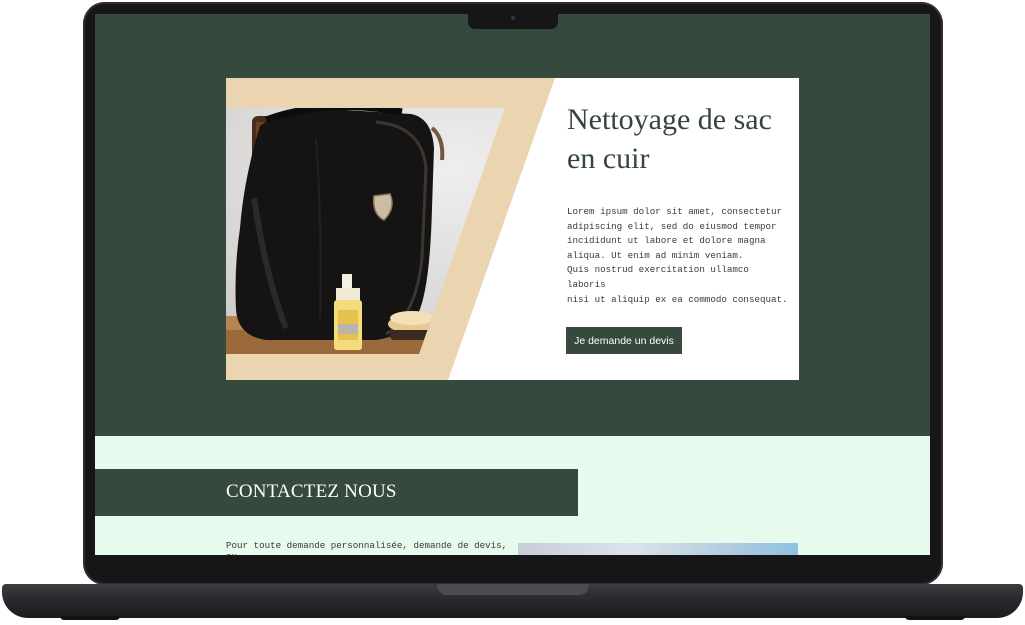 The height and width of the screenshot is (625, 1025). Describe the element at coordinates (513, 589) in the screenshot. I see `laptop-hinge-notch` at that location.